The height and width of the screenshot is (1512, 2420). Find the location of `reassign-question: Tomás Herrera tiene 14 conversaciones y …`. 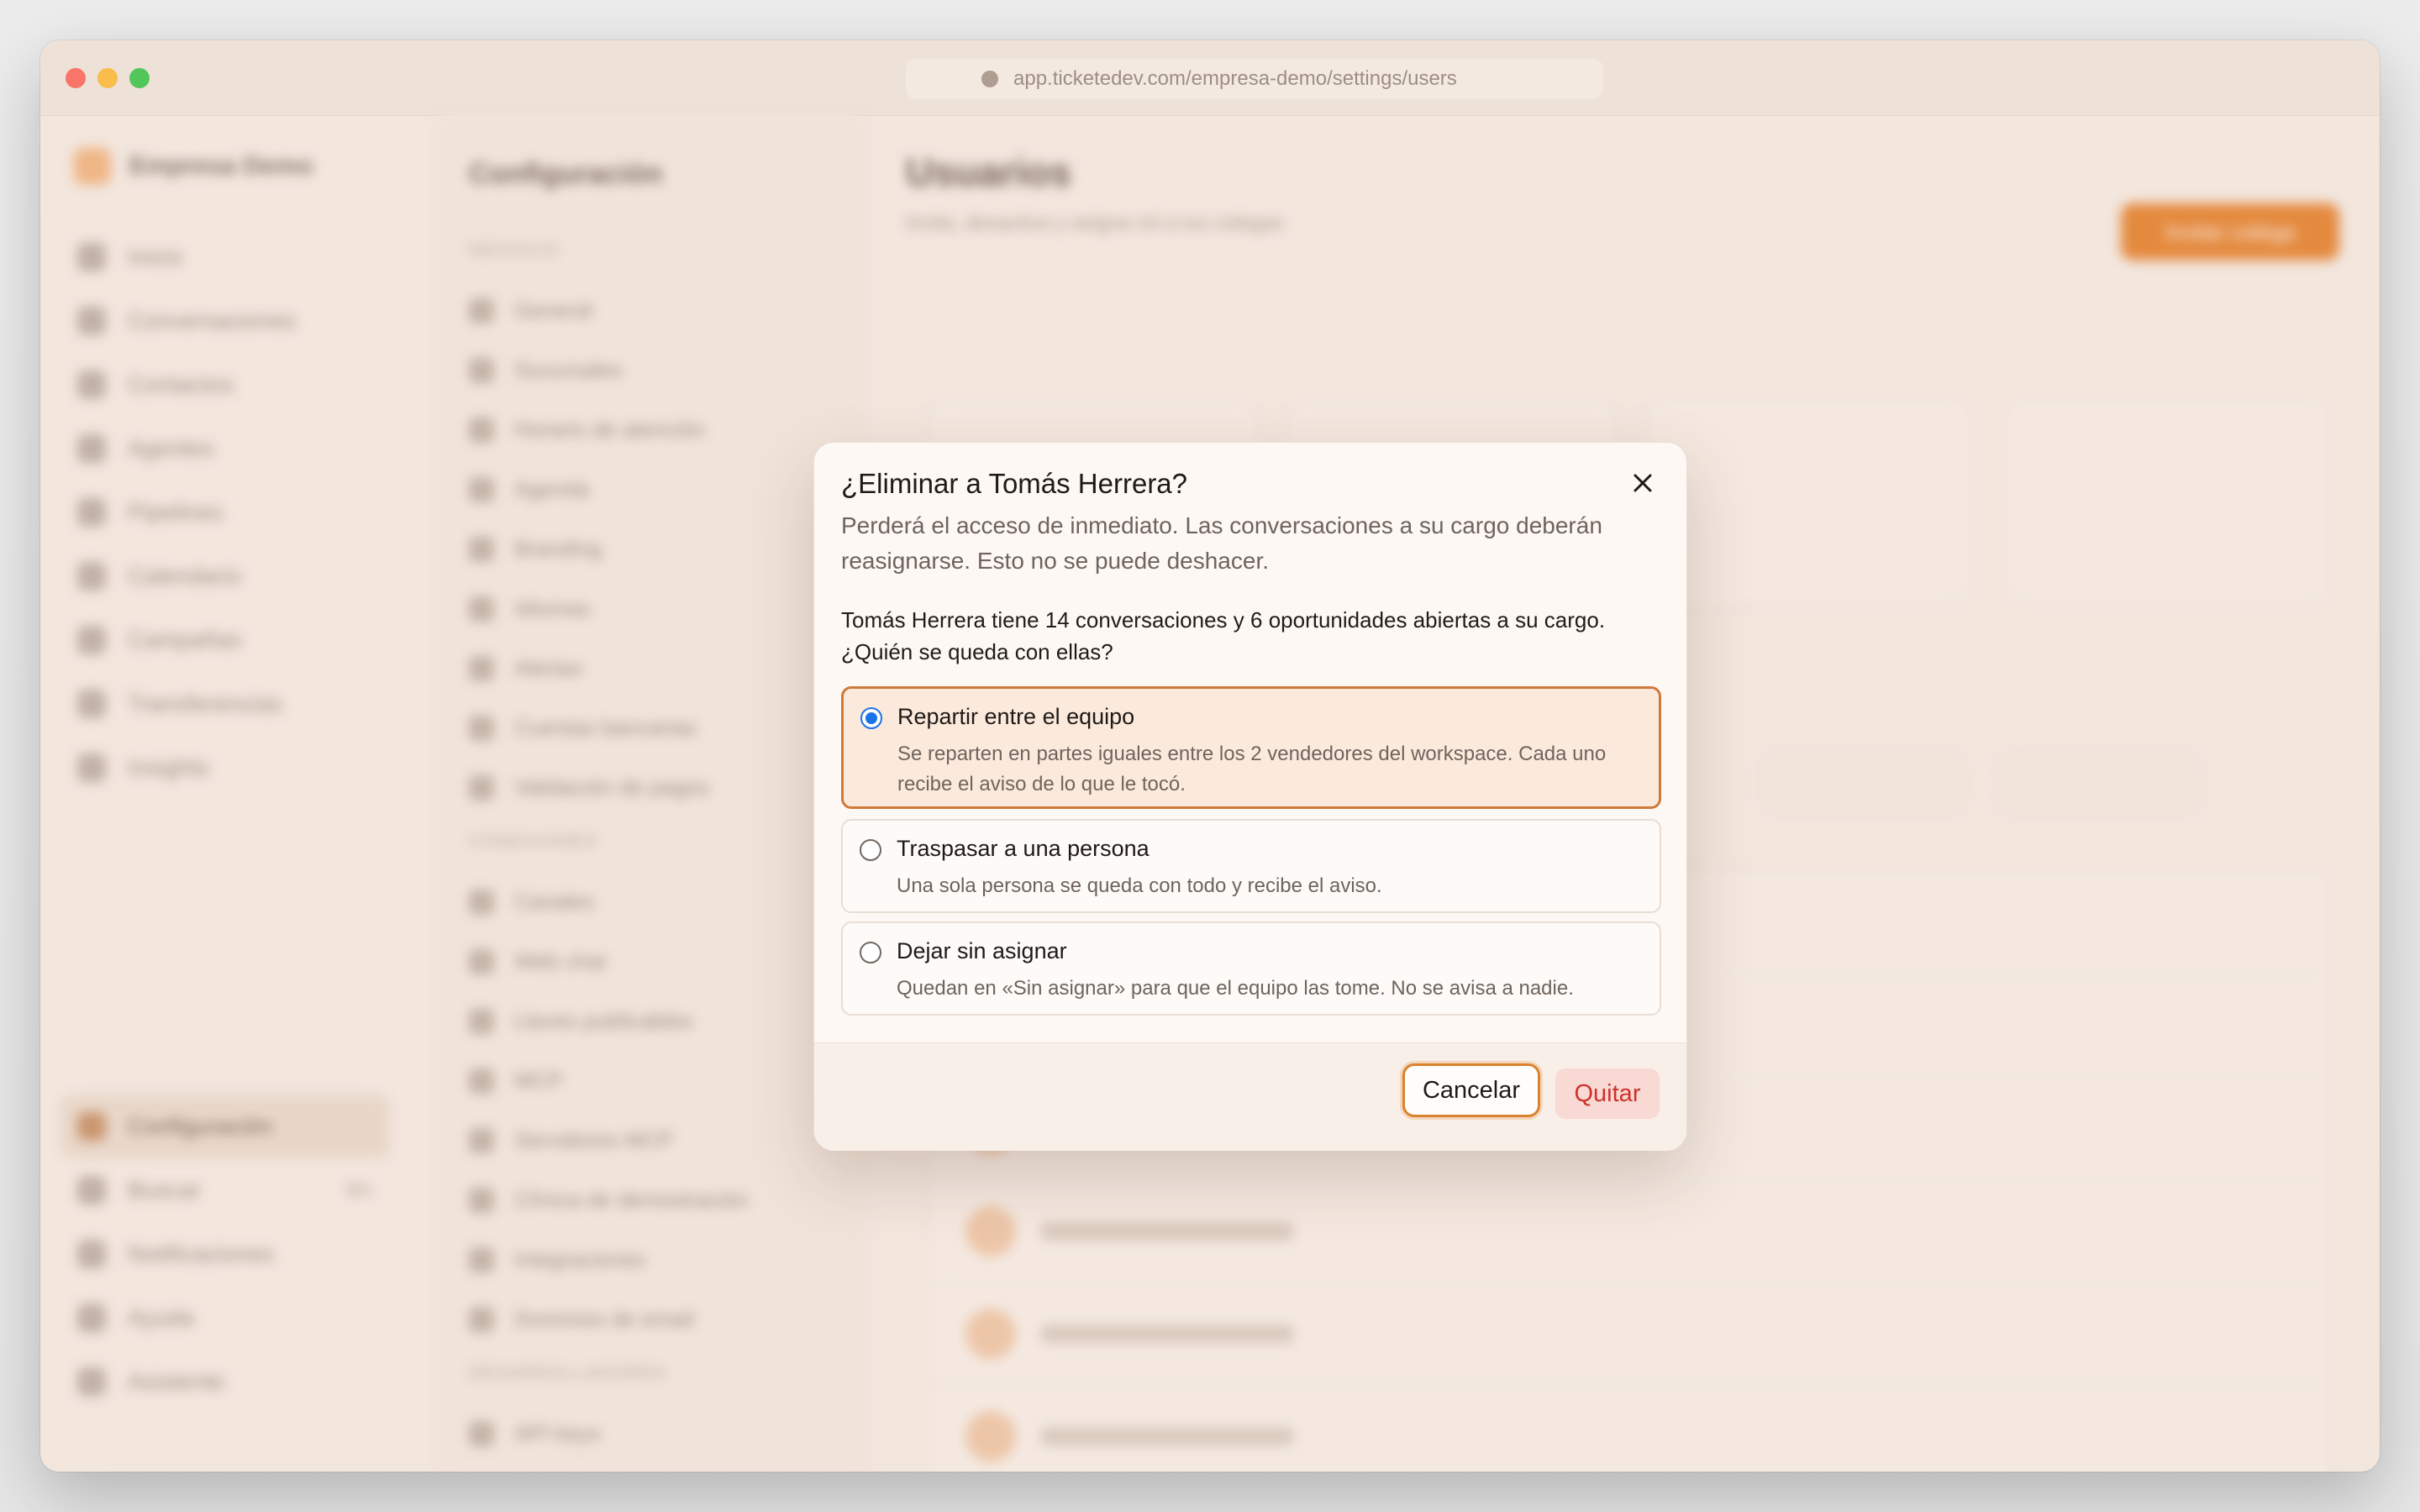

reassign-question: Tomás Herrera tiene 14 conversaciones y … is located at coordinates (1224, 635).